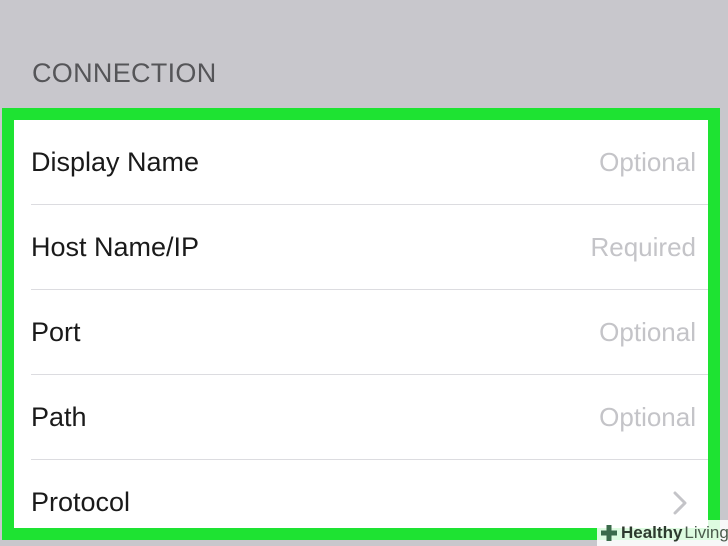 The image size is (728, 546). Describe the element at coordinates (647, 162) in the screenshot. I see `display-name-field: Optional` at that location.